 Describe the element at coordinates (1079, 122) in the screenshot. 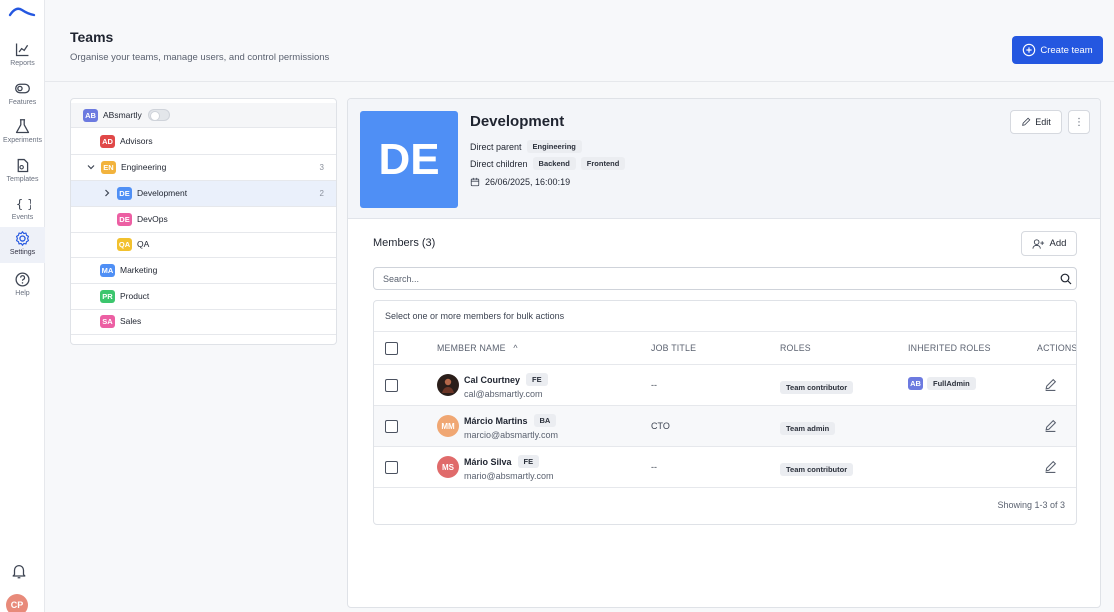

I see `more-options-button: ⋮` at that location.